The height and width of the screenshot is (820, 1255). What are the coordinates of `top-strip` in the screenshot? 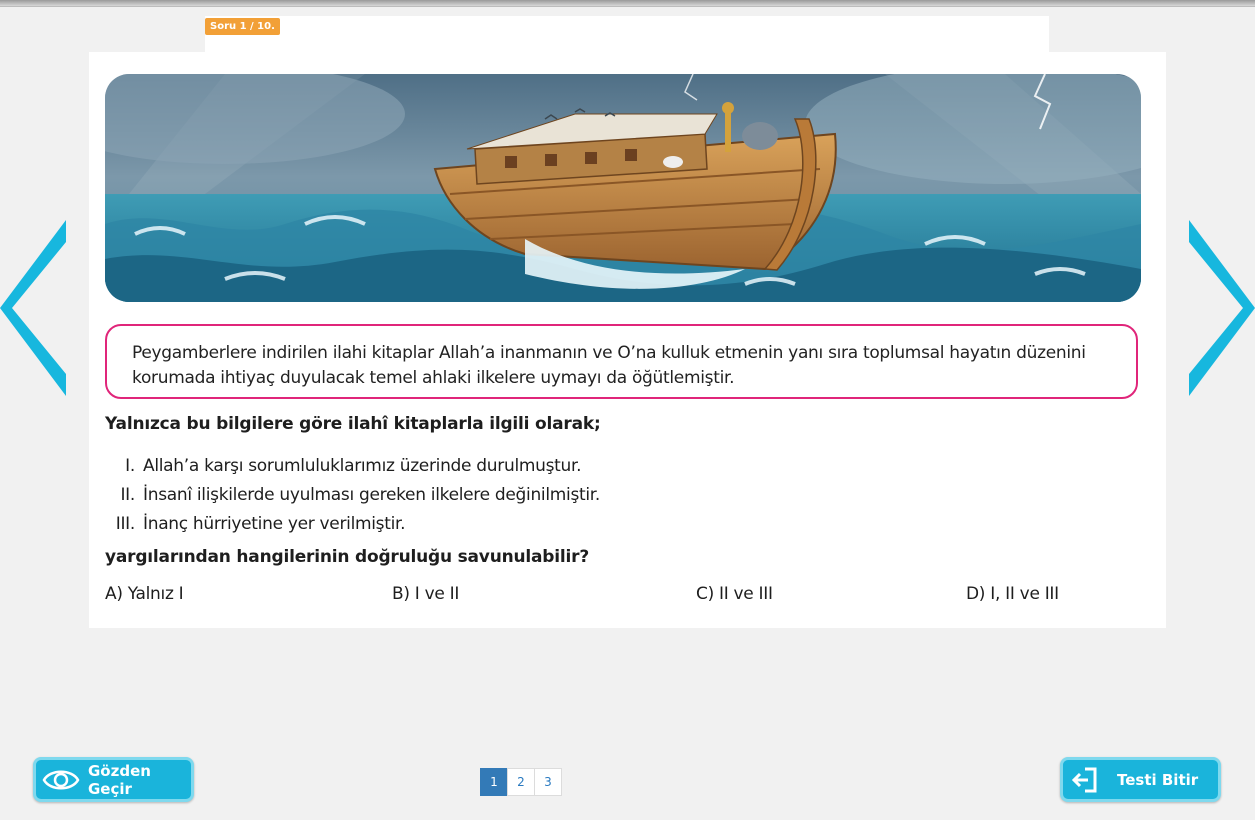 It's located at (627, 3).